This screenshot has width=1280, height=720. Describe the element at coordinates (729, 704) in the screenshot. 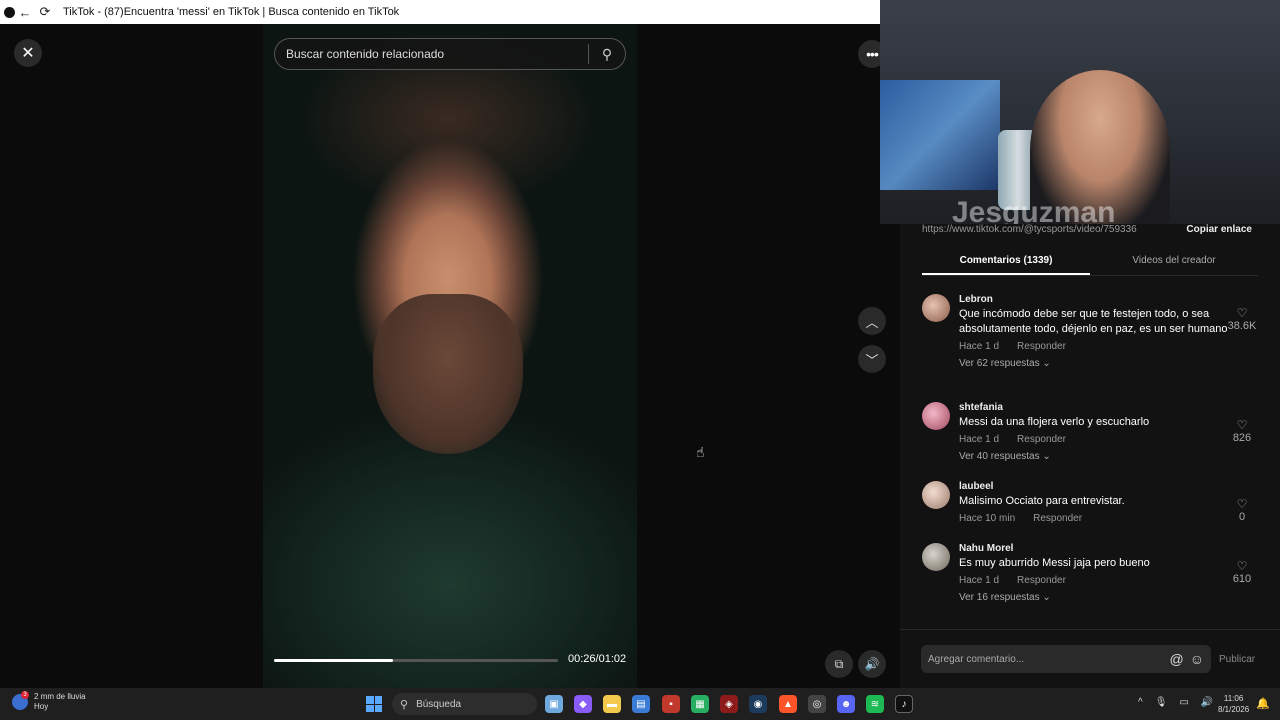

I see `app-icon: ◈` at that location.